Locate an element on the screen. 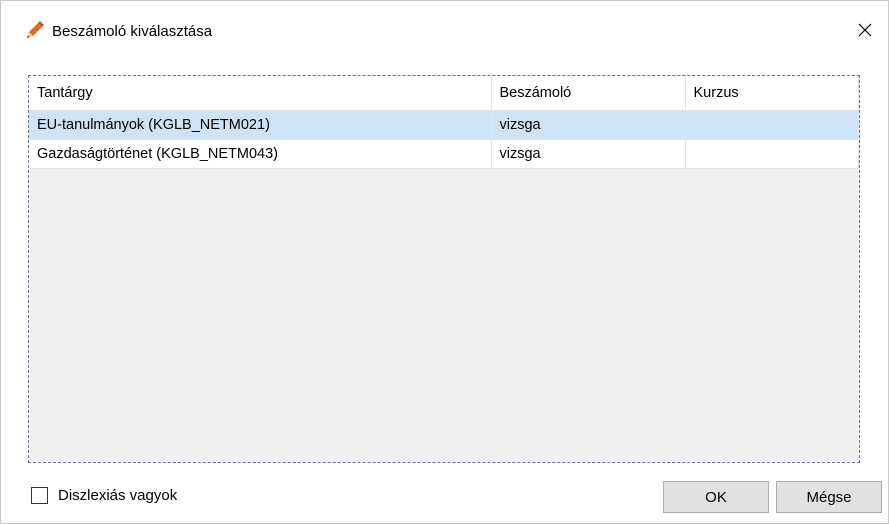 This screenshot has width=889, height=524. column-header-subject: Tantárgy is located at coordinates (260, 93).